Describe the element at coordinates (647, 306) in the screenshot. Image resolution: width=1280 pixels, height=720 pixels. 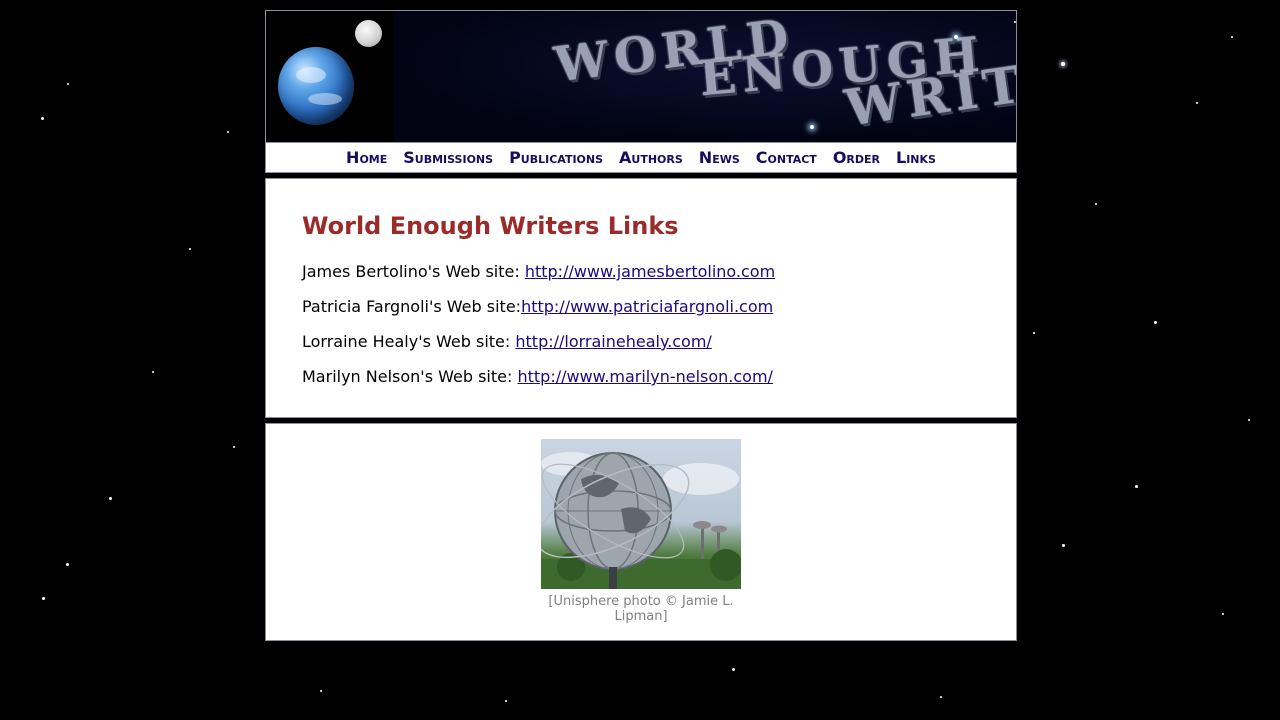
I see `author-website-link: http://www.patriciafargnoli.com` at that location.